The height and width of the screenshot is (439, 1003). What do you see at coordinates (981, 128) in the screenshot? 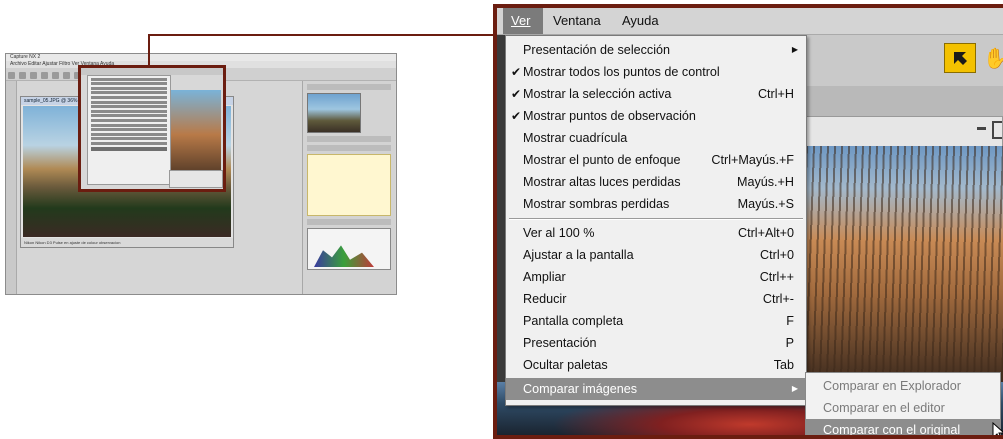
I see `minimize-icon` at bounding box center [981, 128].